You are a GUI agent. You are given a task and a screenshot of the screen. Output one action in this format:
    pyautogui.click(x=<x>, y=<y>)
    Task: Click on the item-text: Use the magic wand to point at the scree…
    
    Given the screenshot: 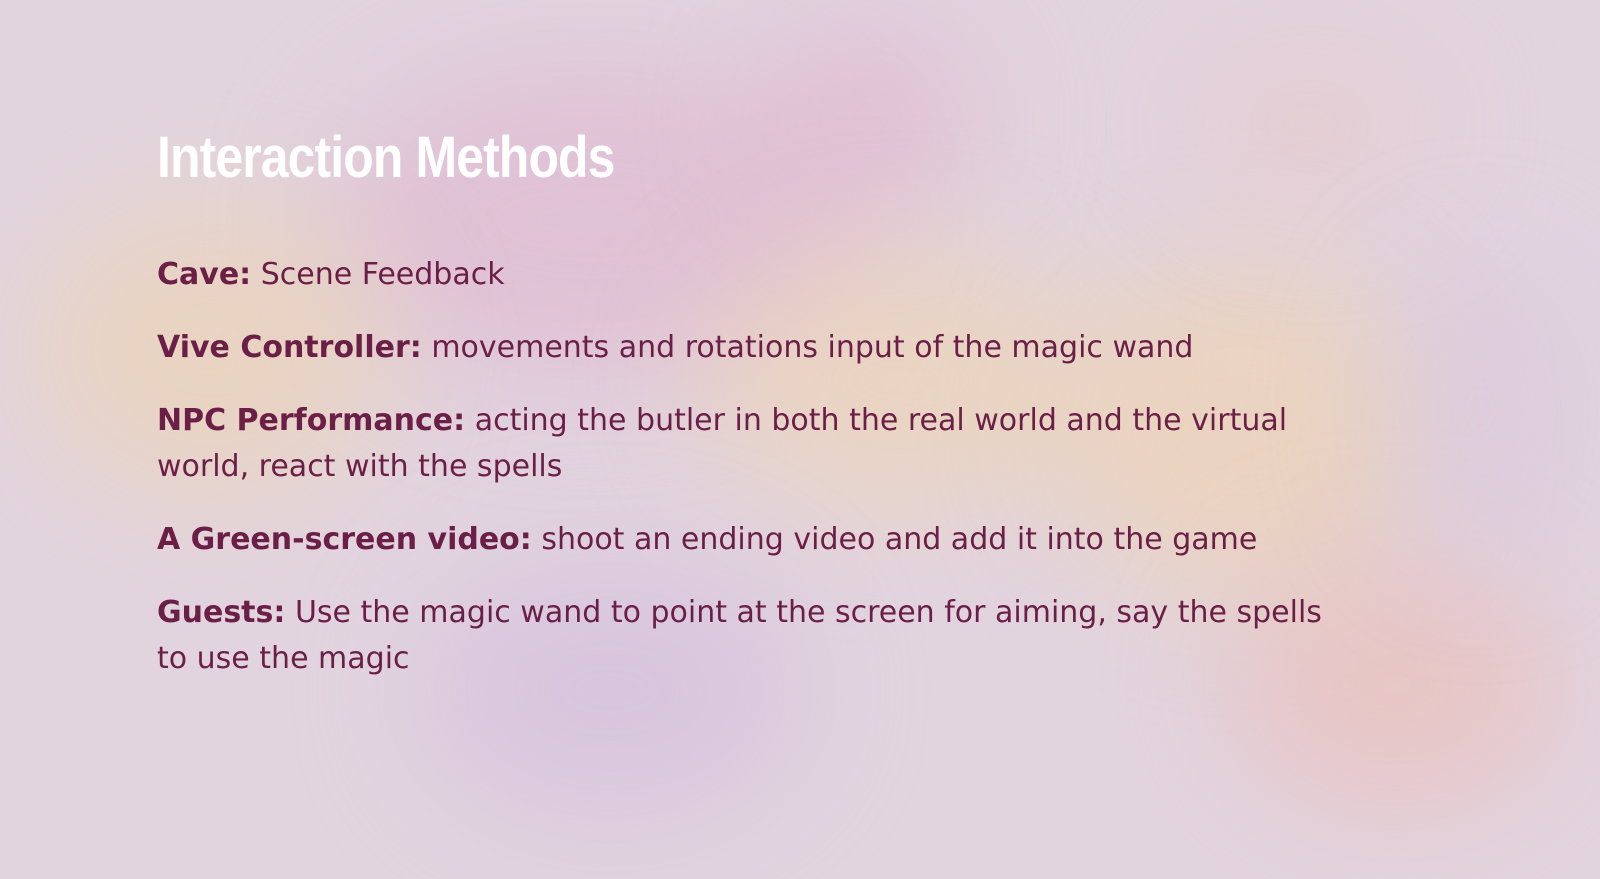 What is the action you would take?
    pyautogui.click(x=739, y=635)
    